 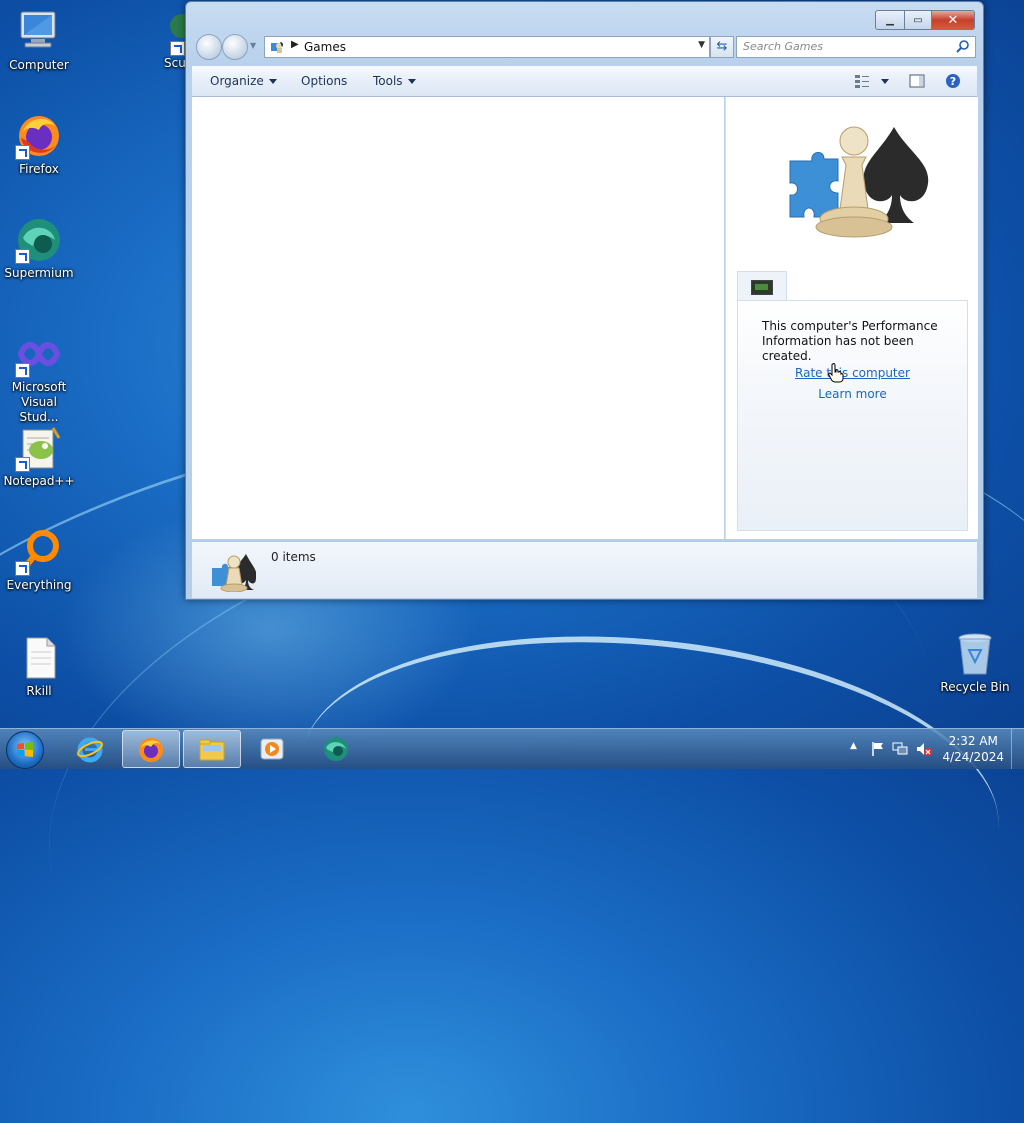 What do you see at coordinates (862, 81) in the screenshot?
I see `change-view-icon` at bounding box center [862, 81].